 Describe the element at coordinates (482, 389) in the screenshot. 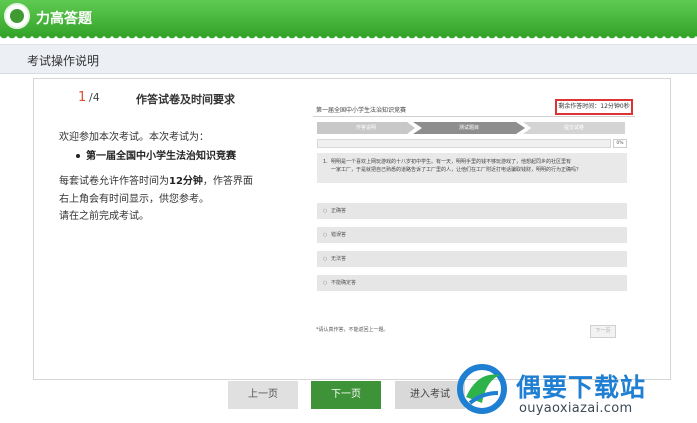

I see `watermark-logo-icon` at that location.